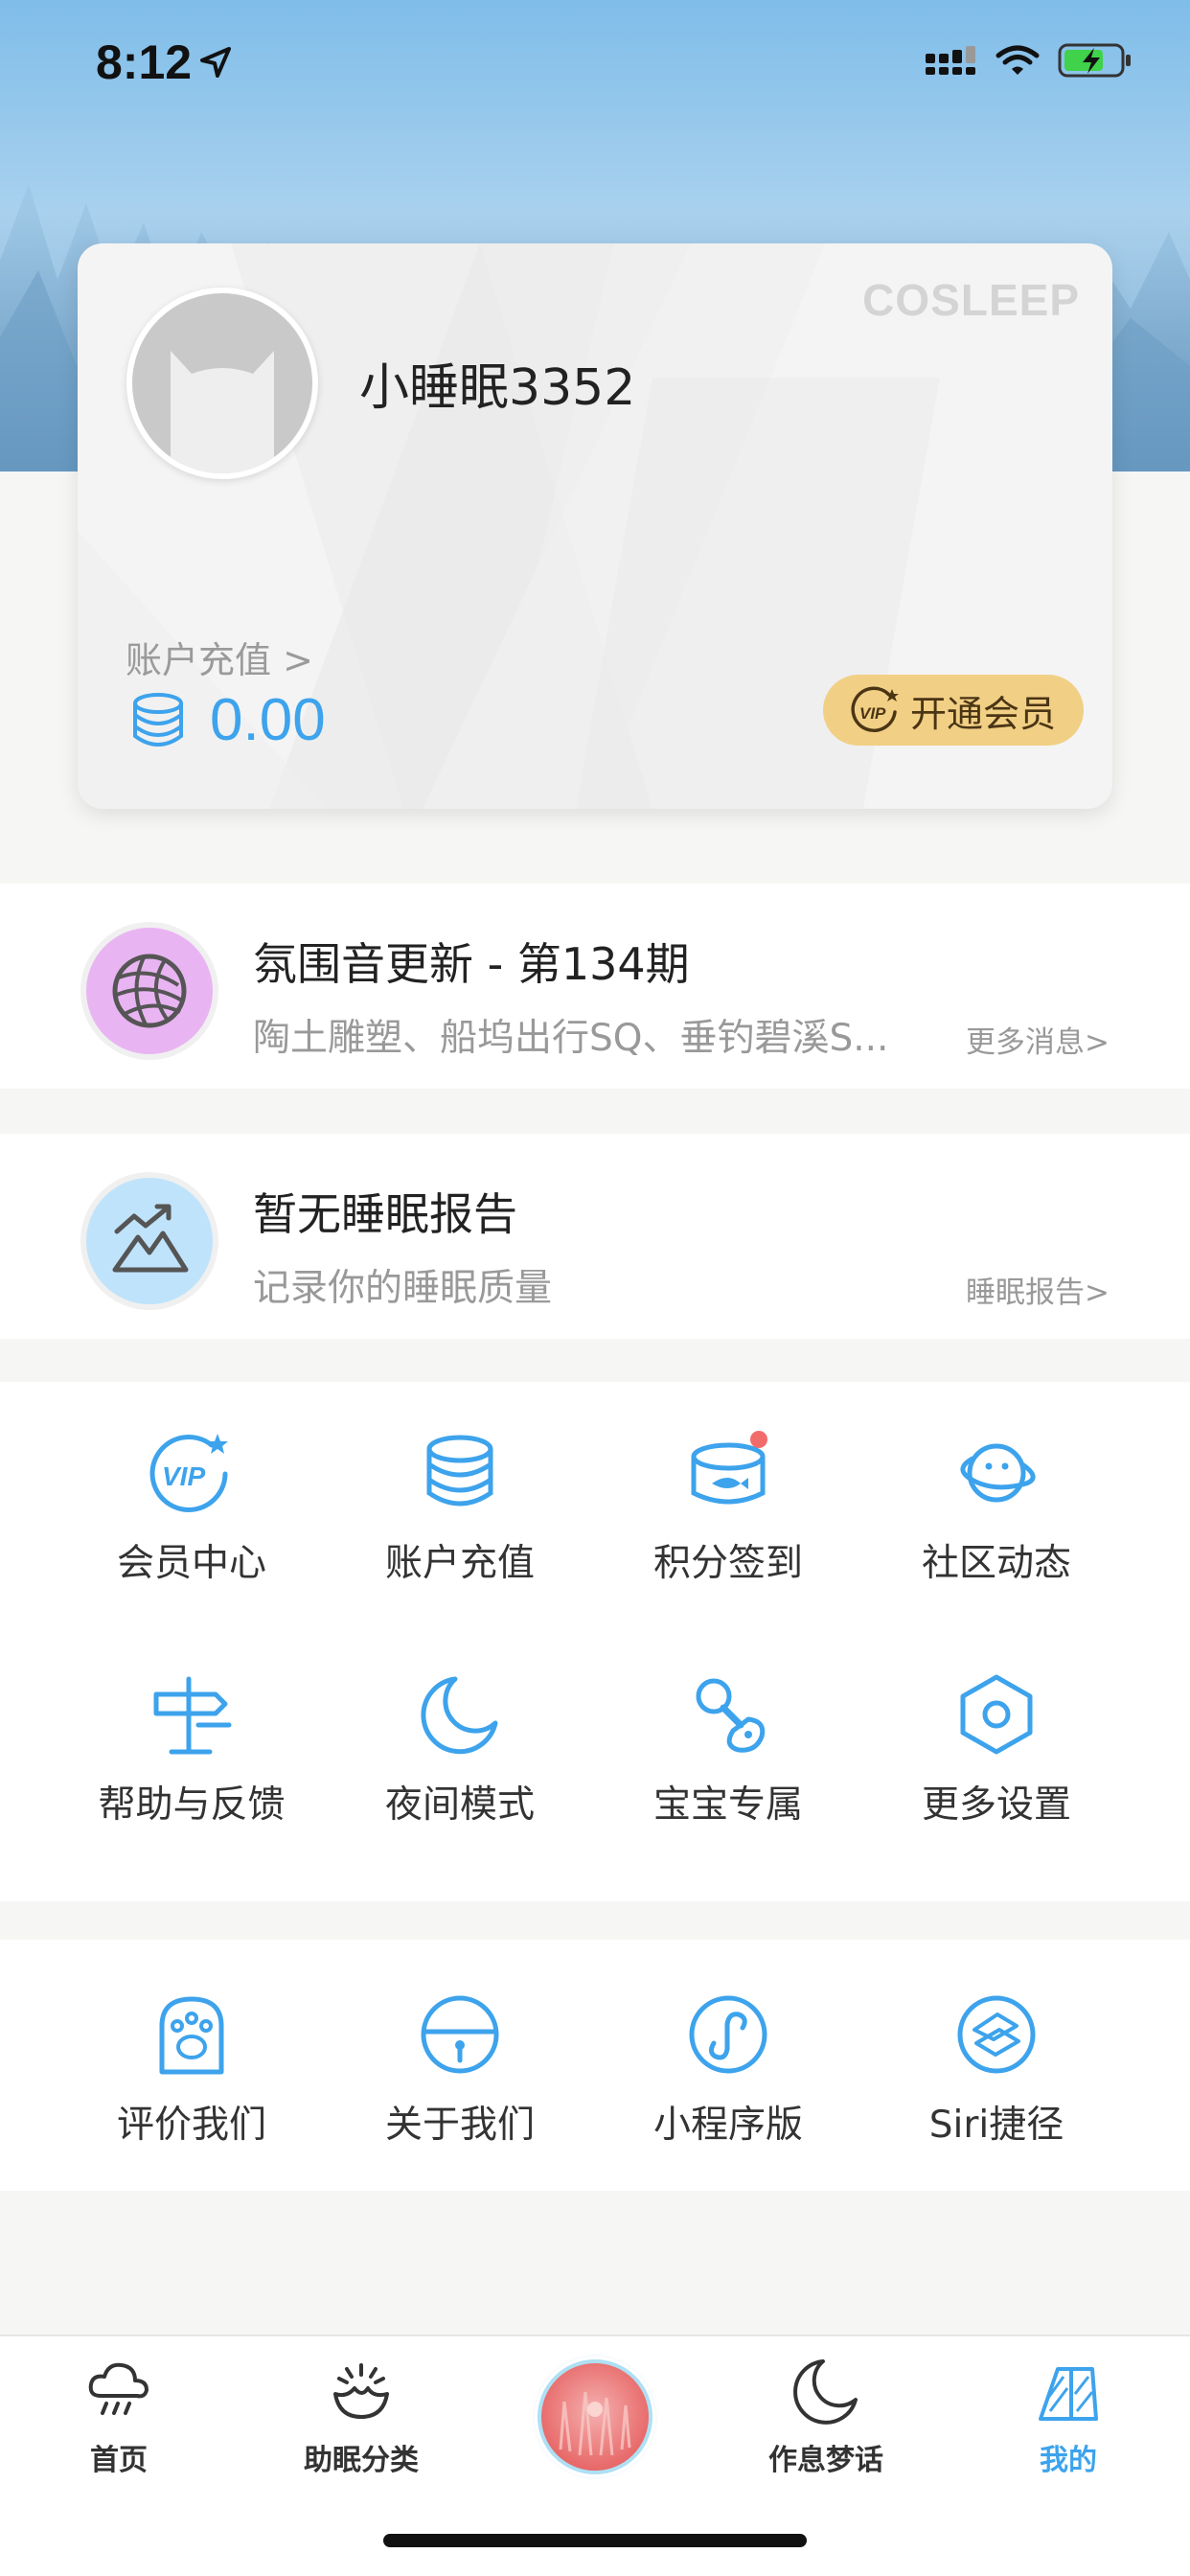 This screenshot has height=2576, width=1190. I want to click on battery-charging-icon, so click(1095, 60).